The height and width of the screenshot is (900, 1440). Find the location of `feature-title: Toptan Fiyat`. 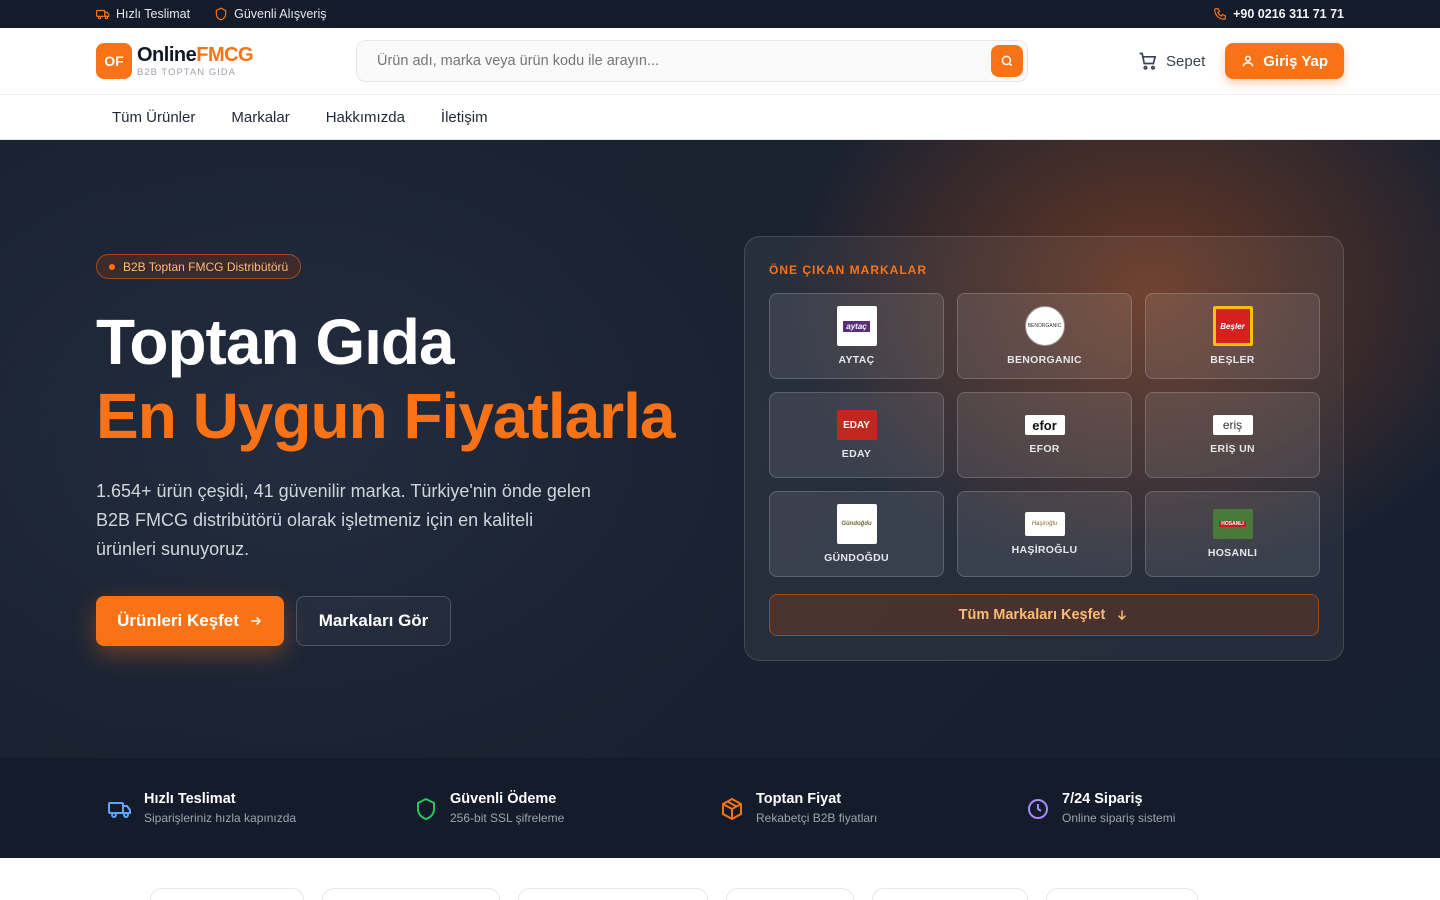

feature-title: Toptan Fiyat is located at coordinates (799, 799).